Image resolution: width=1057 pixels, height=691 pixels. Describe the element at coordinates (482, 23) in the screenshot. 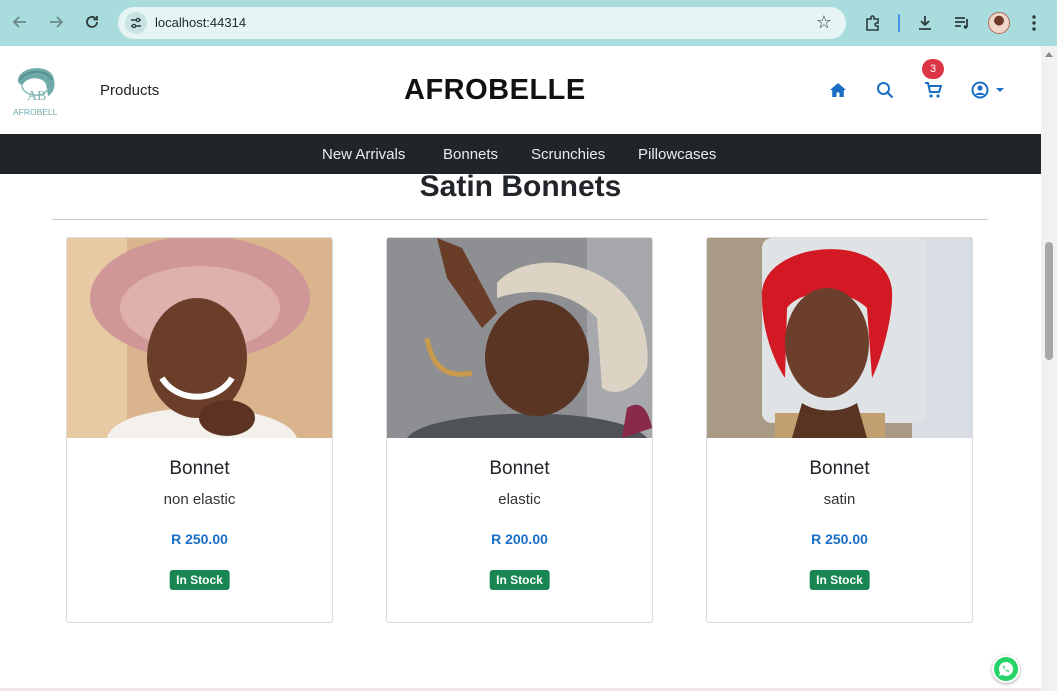

I see `address-bar: localhost:44314 ☆` at that location.